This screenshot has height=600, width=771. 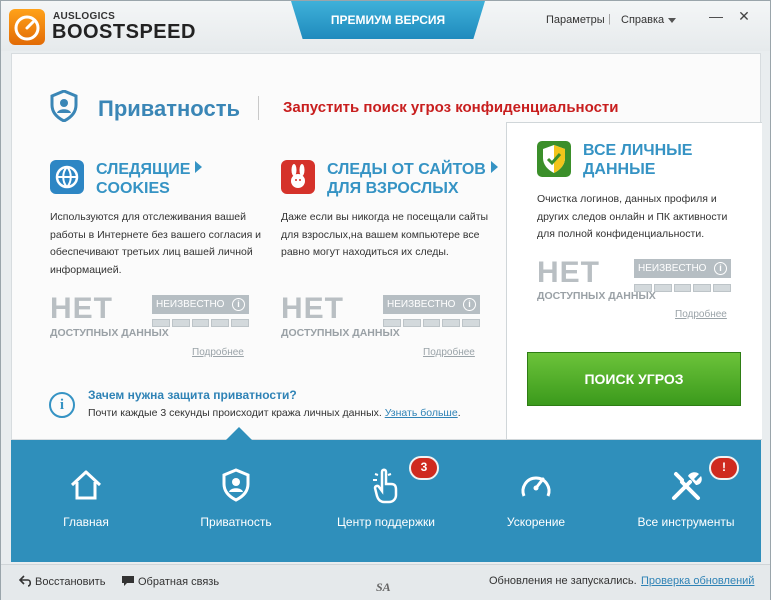 What do you see at coordinates (554, 161) in the screenshot?
I see `shield-check-icon` at bounding box center [554, 161].